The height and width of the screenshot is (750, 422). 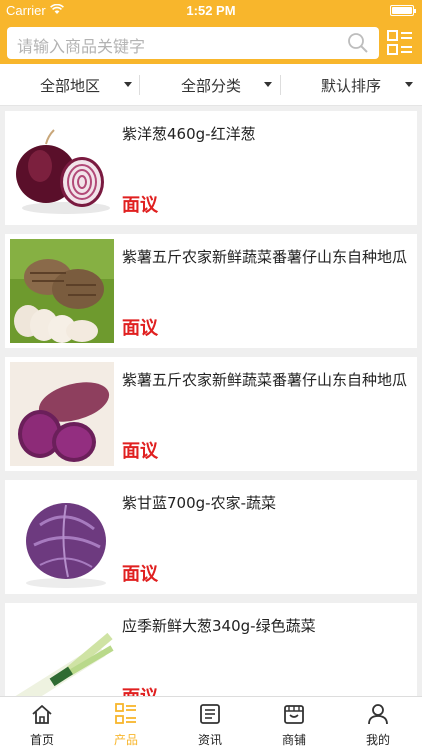 I want to click on app-header: Carrier 1:52 PM 请输入商品关键字, so click(x=211, y=32).